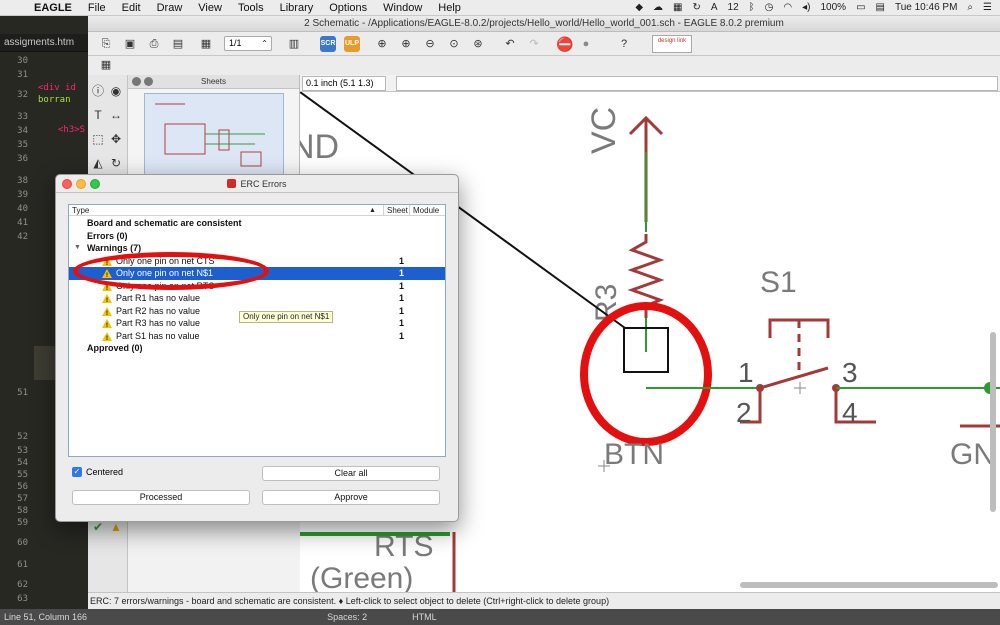 The height and width of the screenshot is (625, 1000). I want to click on redo-icon: ↷, so click(534, 44).